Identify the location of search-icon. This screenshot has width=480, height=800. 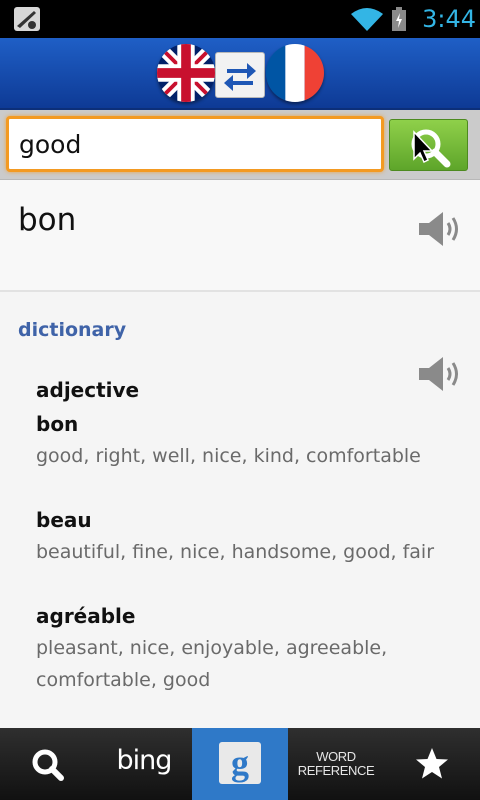
(48, 765).